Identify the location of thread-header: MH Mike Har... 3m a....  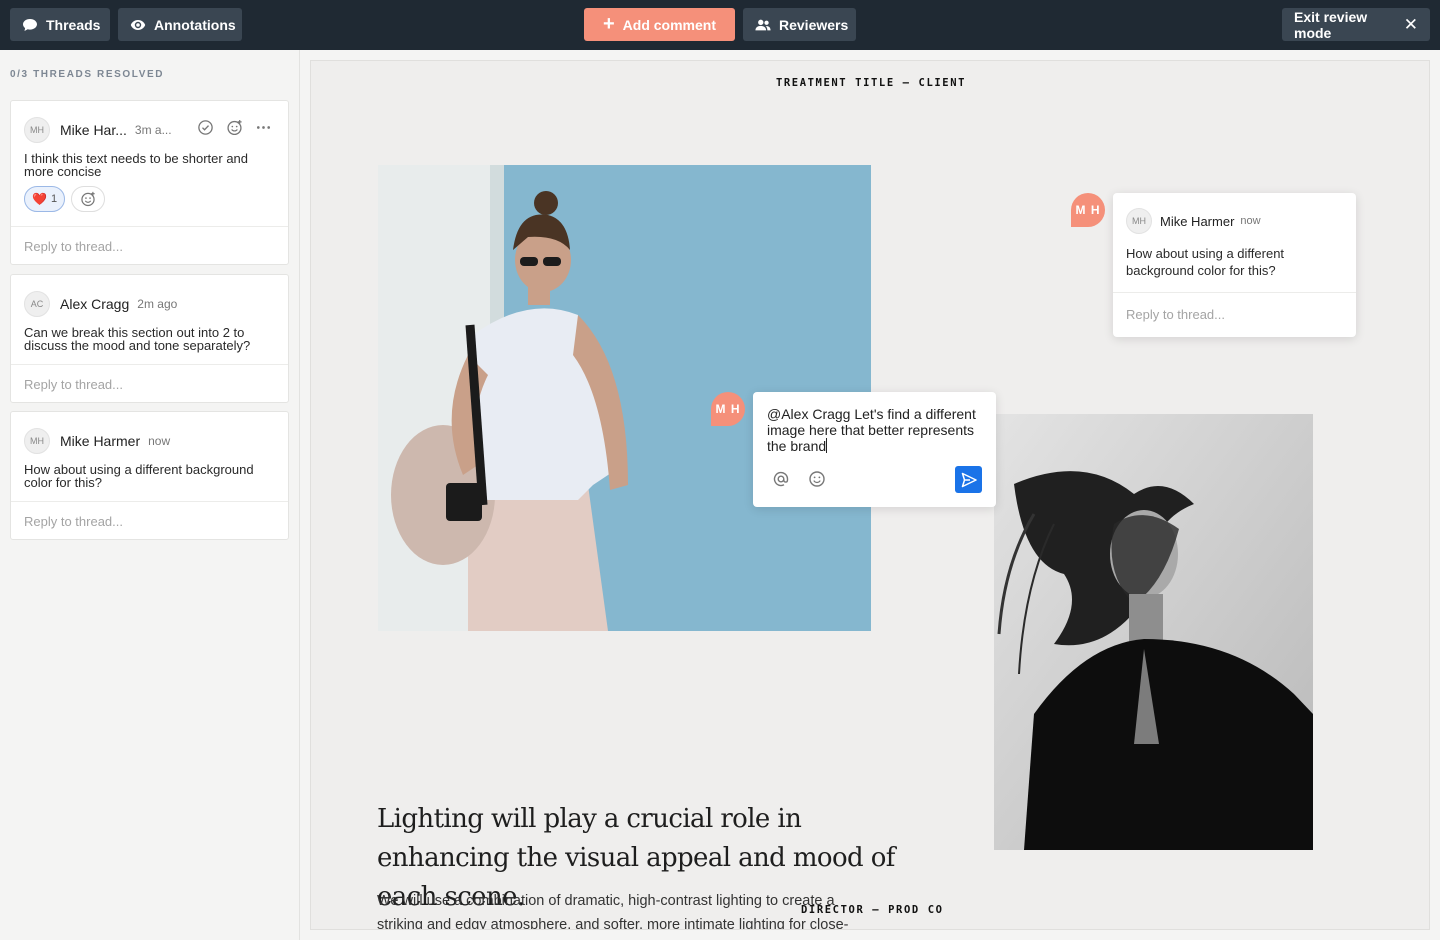
(98, 130).